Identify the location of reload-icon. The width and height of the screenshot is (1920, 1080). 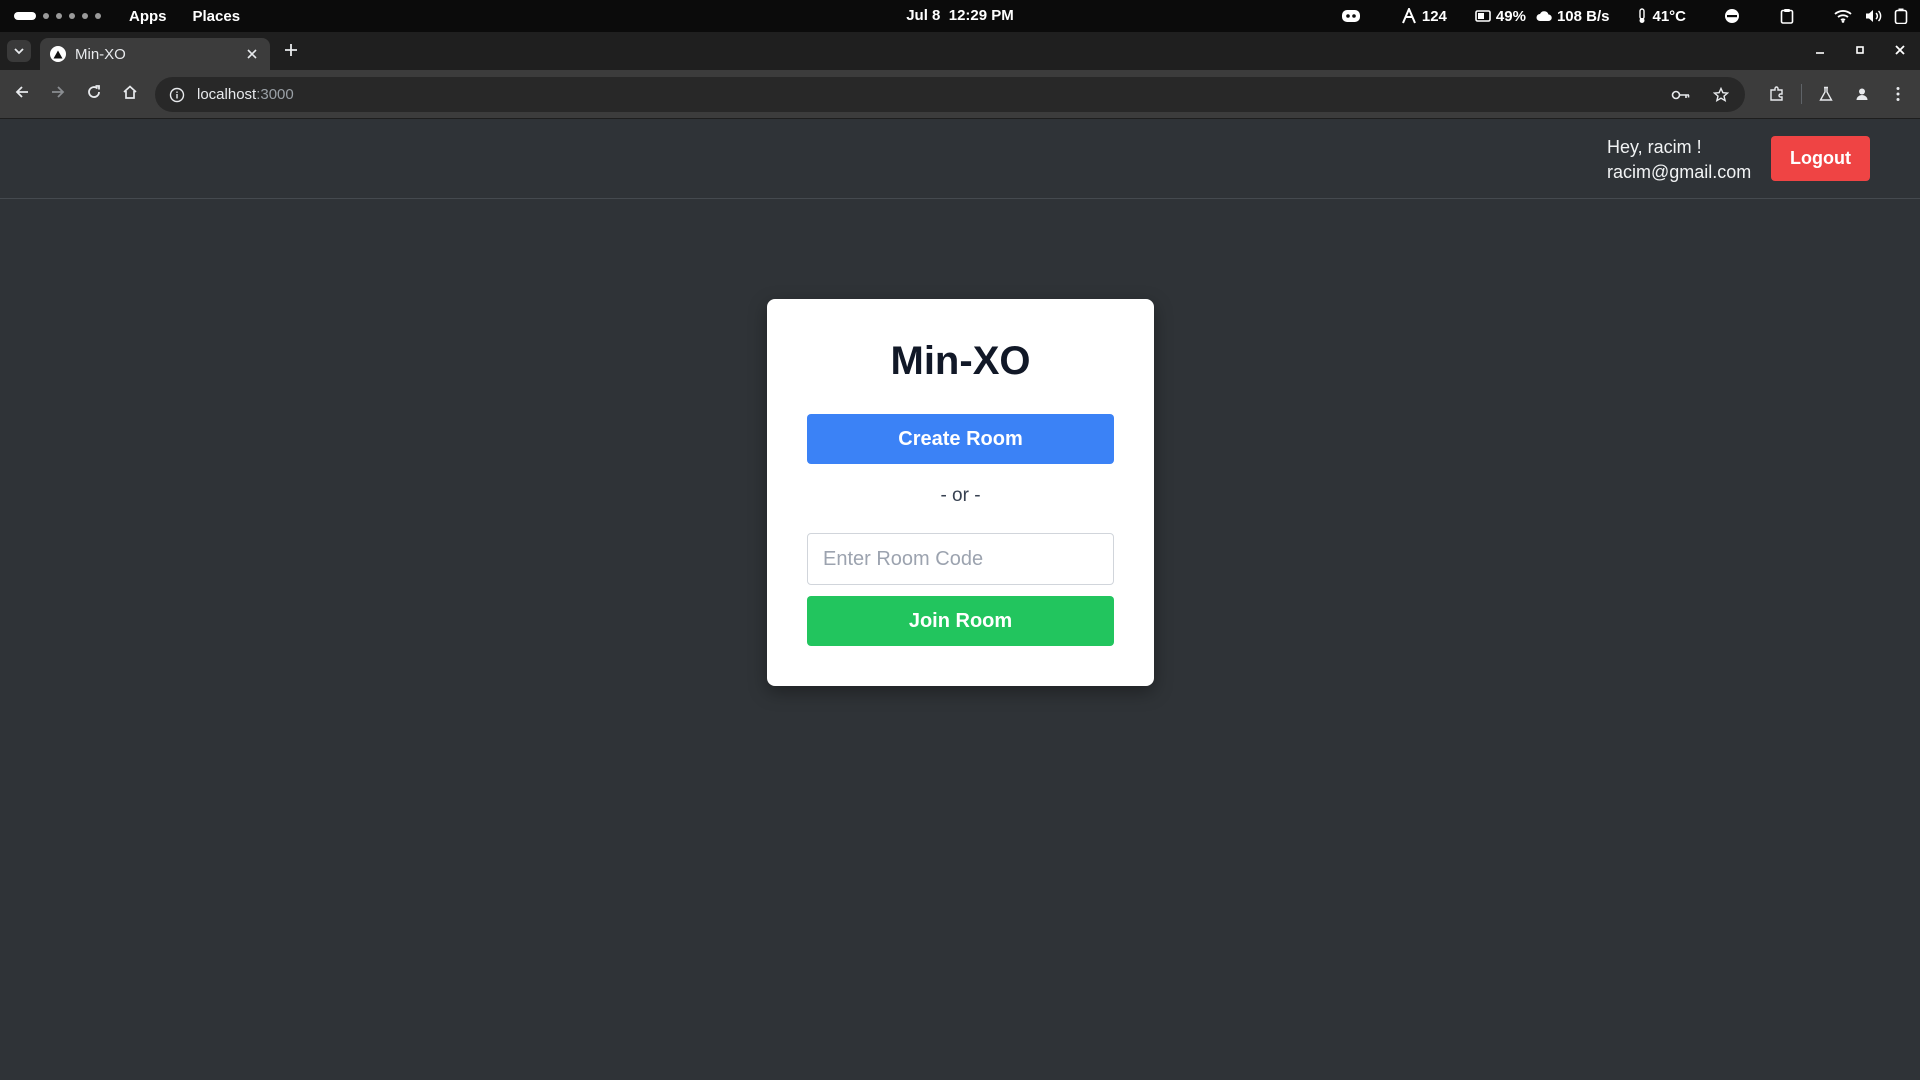
(94, 94).